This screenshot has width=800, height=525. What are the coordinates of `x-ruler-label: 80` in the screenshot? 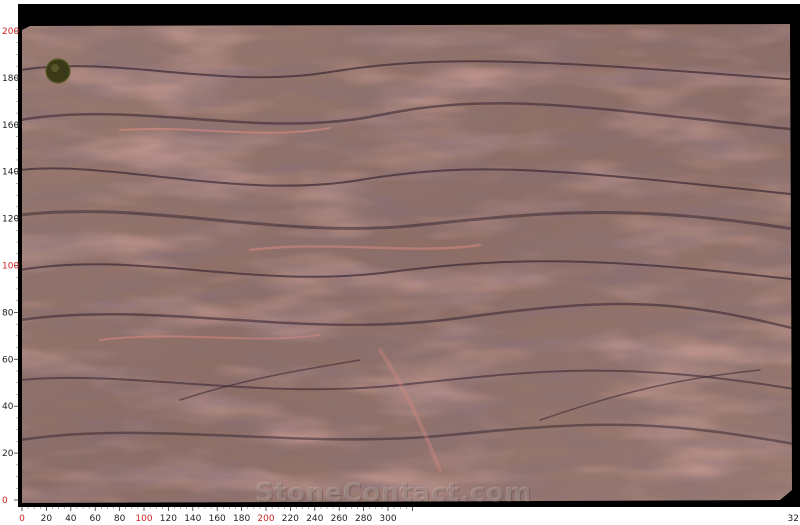 It's located at (120, 519).